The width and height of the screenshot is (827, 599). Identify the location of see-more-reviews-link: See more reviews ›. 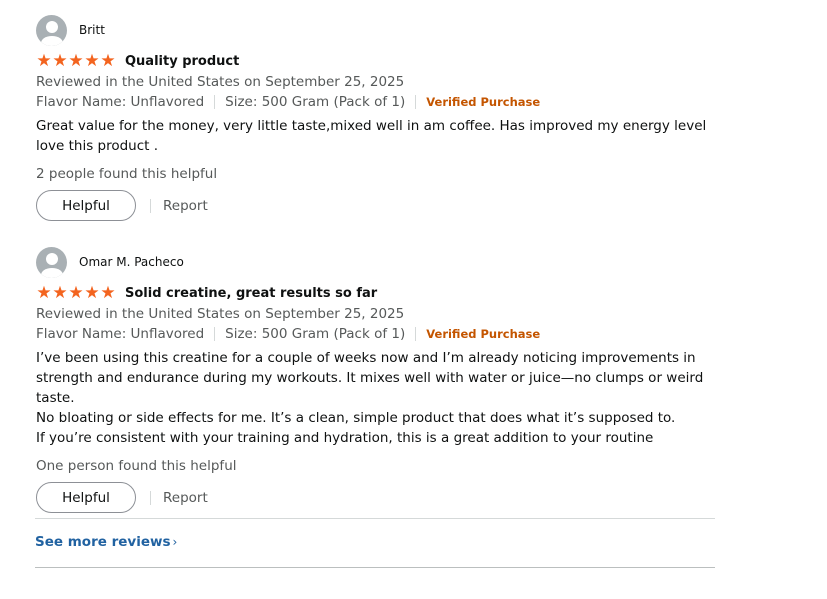
(106, 542).